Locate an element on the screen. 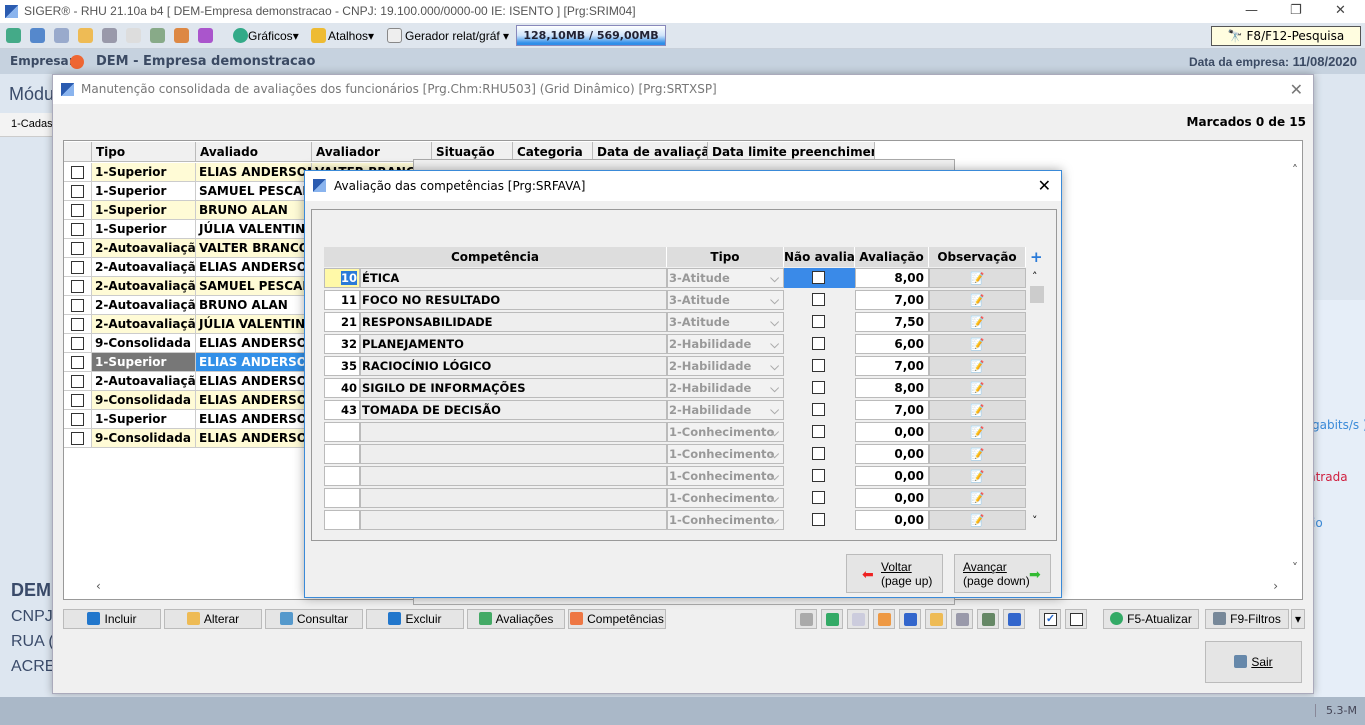 Image resolution: width=1365 pixels, height=725 pixels. excel-button is located at coordinates (832, 619).